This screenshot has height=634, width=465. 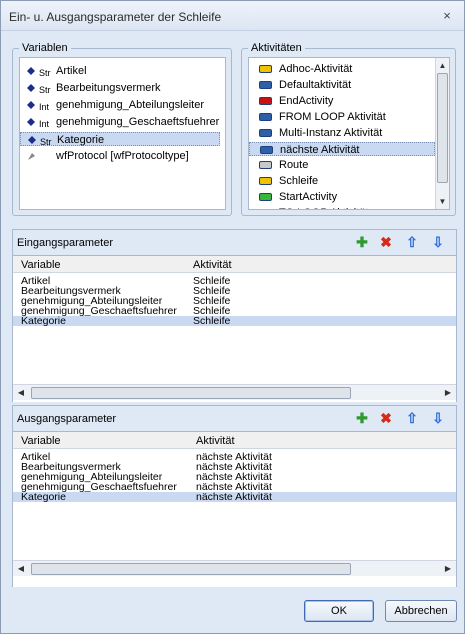 What do you see at coordinates (320, 150) in the screenshot?
I see `activity-item-label: nächste Aktivität` at bounding box center [320, 150].